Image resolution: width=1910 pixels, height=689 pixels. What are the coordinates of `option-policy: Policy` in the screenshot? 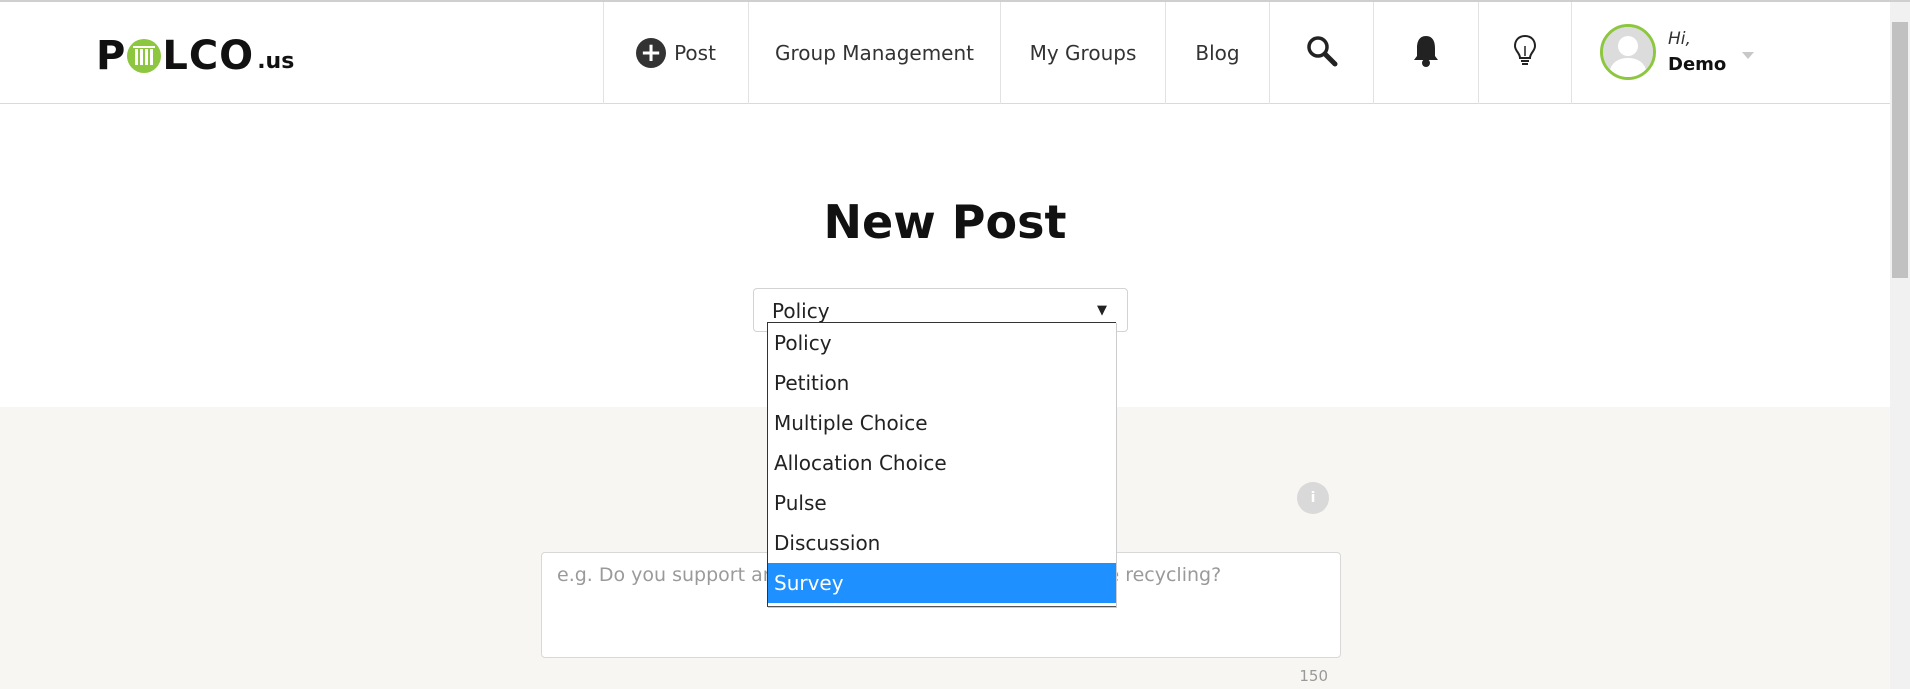 It's located at (942, 343).